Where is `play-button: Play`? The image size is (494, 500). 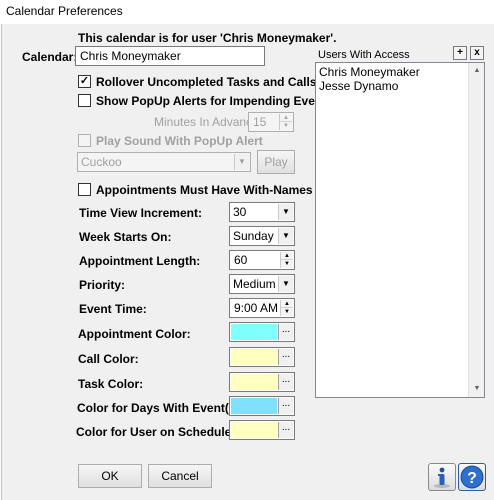
play-button: Play is located at coordinates (276, 162).